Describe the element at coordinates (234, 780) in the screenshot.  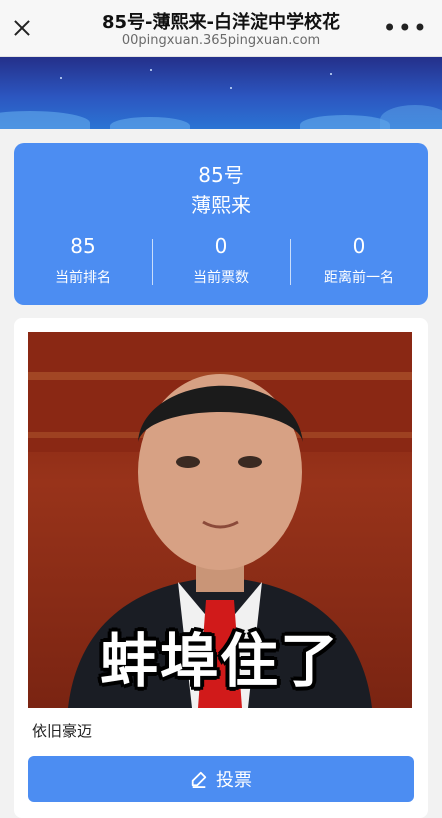
I see `vote-label: 投票` at that location.